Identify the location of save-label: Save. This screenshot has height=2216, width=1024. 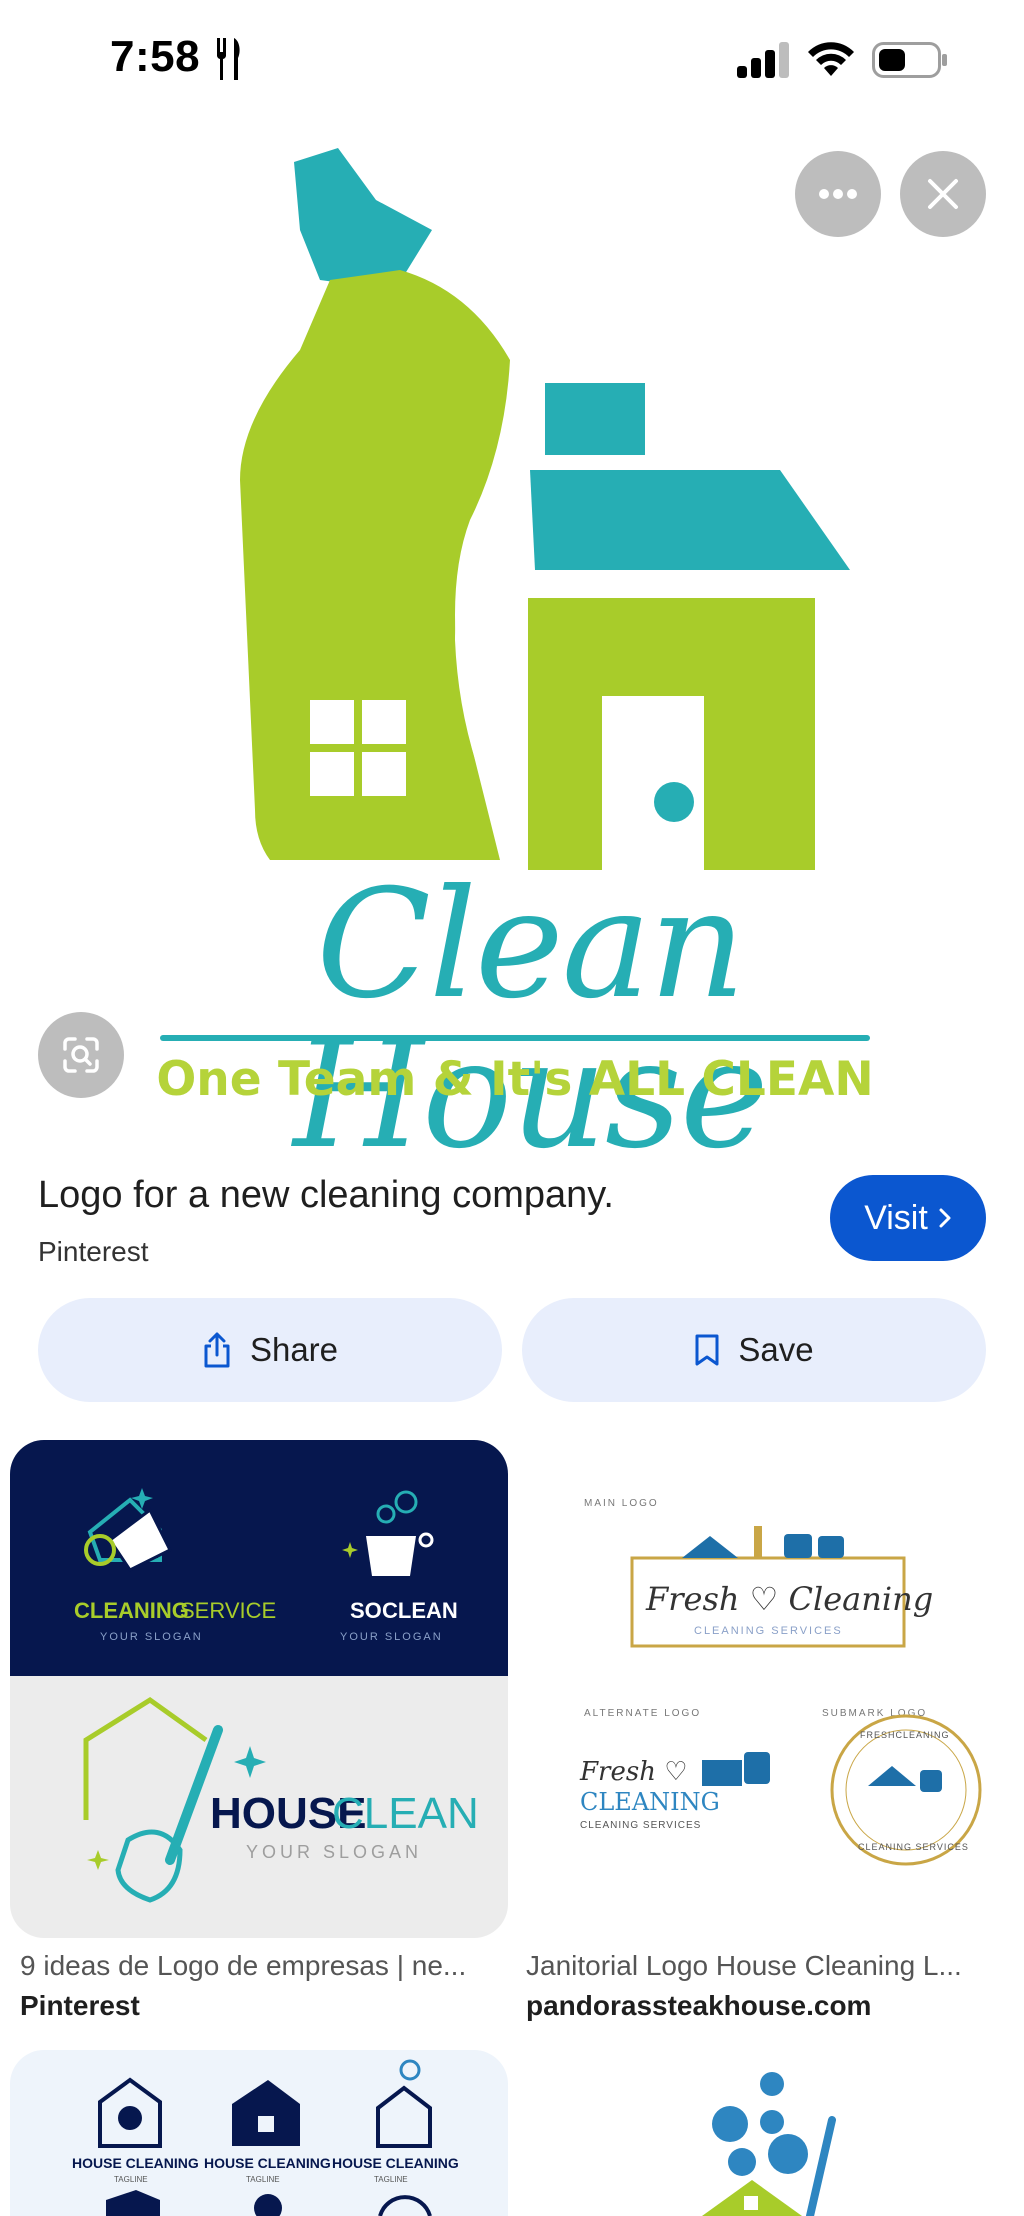
(776, 1349).